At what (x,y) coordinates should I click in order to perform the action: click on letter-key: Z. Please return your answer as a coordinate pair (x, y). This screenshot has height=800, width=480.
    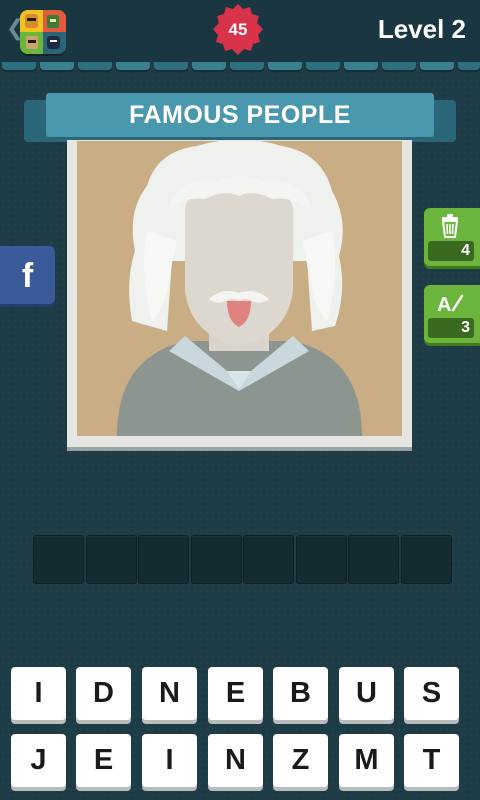
    Looking at the image, I should click on (300, 760).